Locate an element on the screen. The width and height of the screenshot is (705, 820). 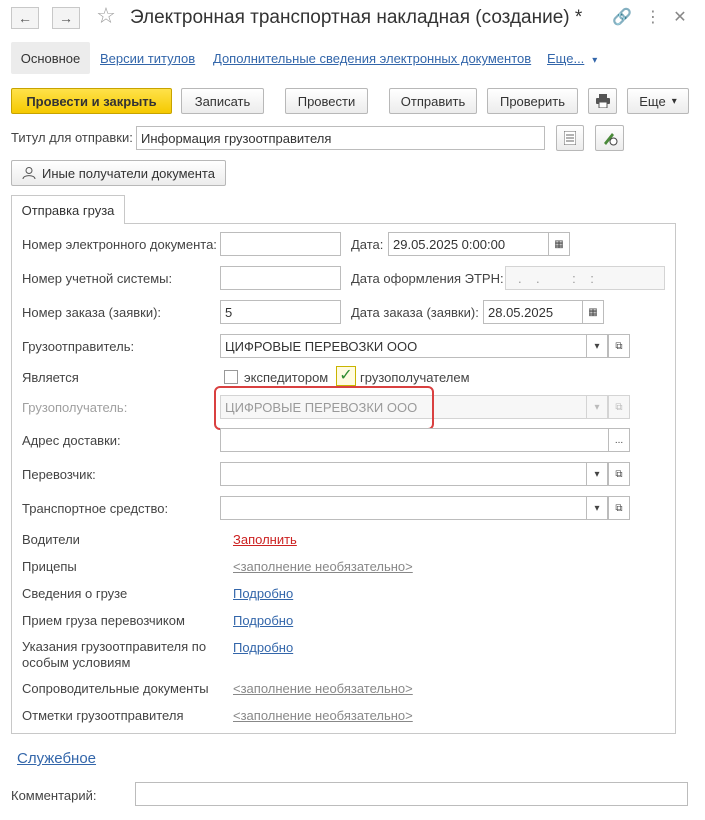
more-menu-label: Еще is located at coordinates (652, 101).